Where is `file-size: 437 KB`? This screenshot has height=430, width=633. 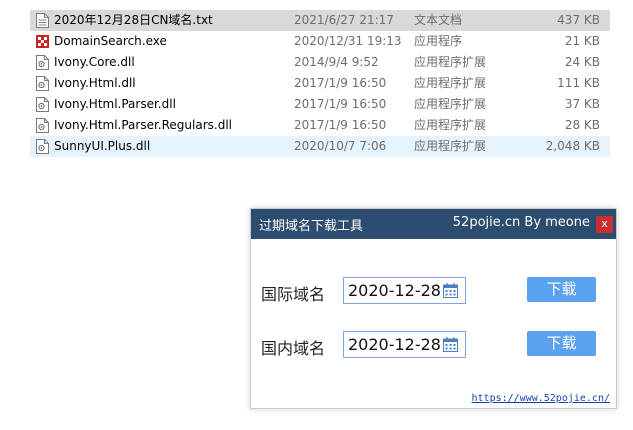 file-size: 437 KB is located at coordinates (578, 20).